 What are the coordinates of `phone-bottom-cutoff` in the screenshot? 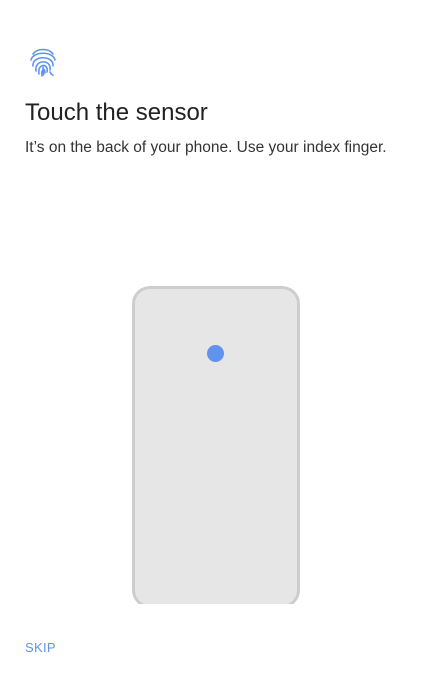 It's located at (216, 607).